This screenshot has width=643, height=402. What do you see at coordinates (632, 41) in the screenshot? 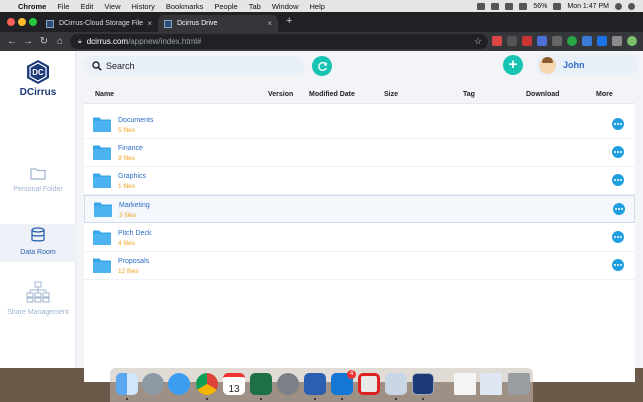
I see `profile-icon` at bounding box center [632, 41].